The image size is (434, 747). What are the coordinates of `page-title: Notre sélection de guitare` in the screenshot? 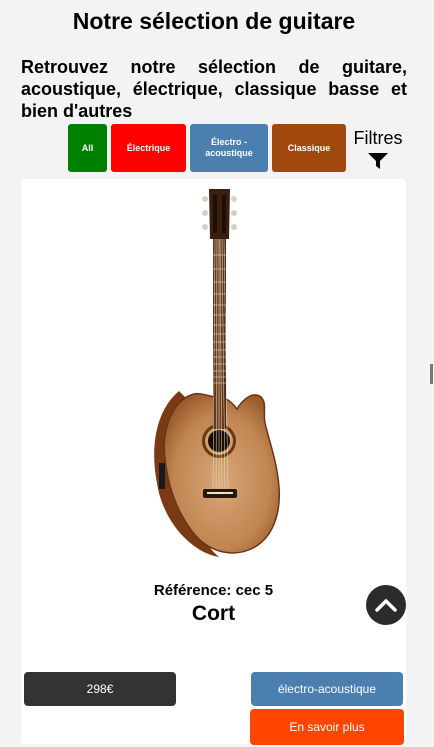 It's located at (214, 21).